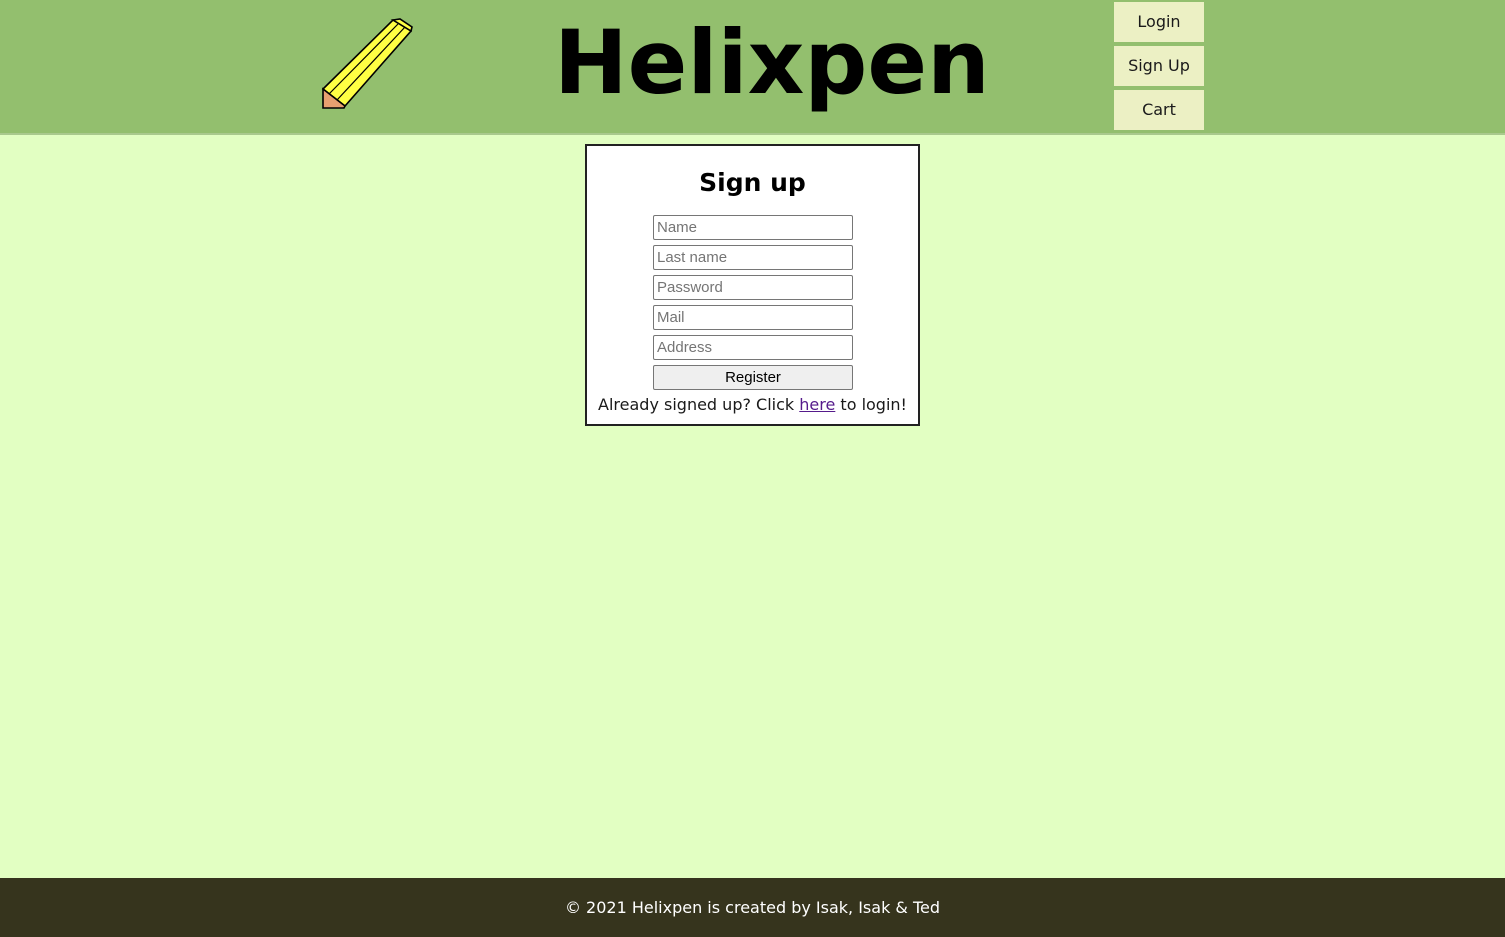  I want to click on header-nav: Login Sign Up Cart, so click(1159, 68).